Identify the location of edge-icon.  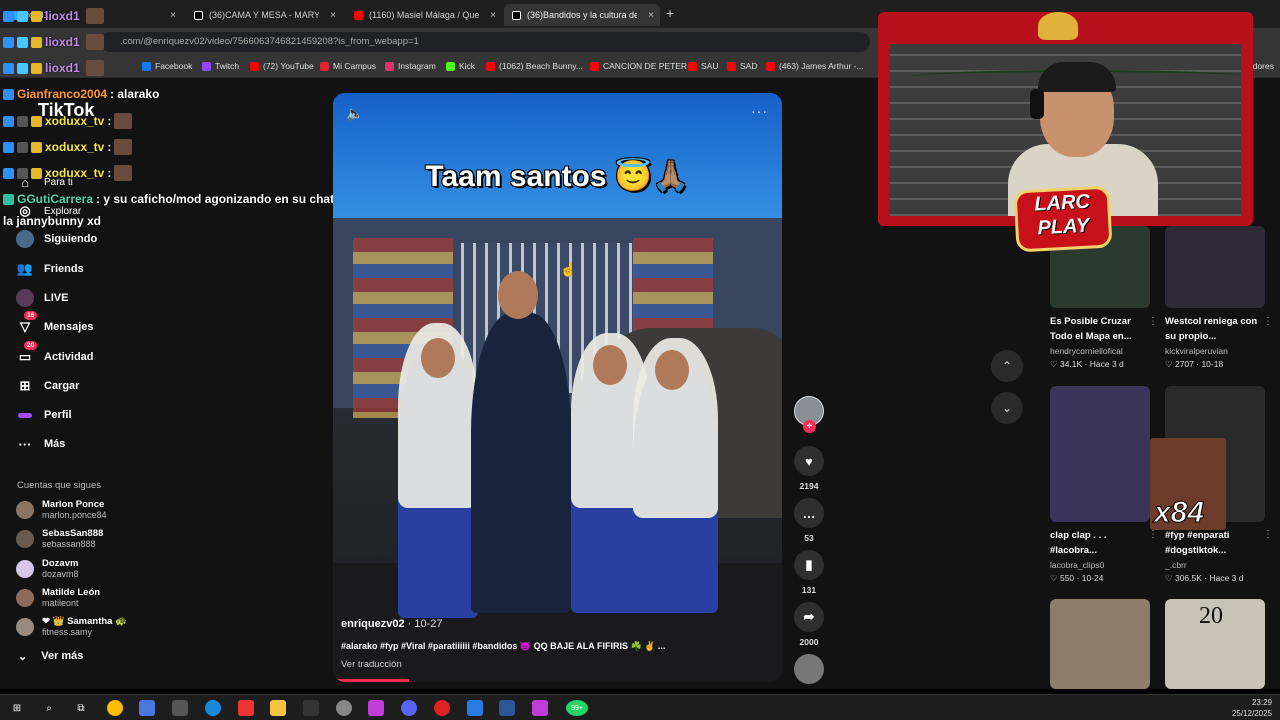
(213, 708).